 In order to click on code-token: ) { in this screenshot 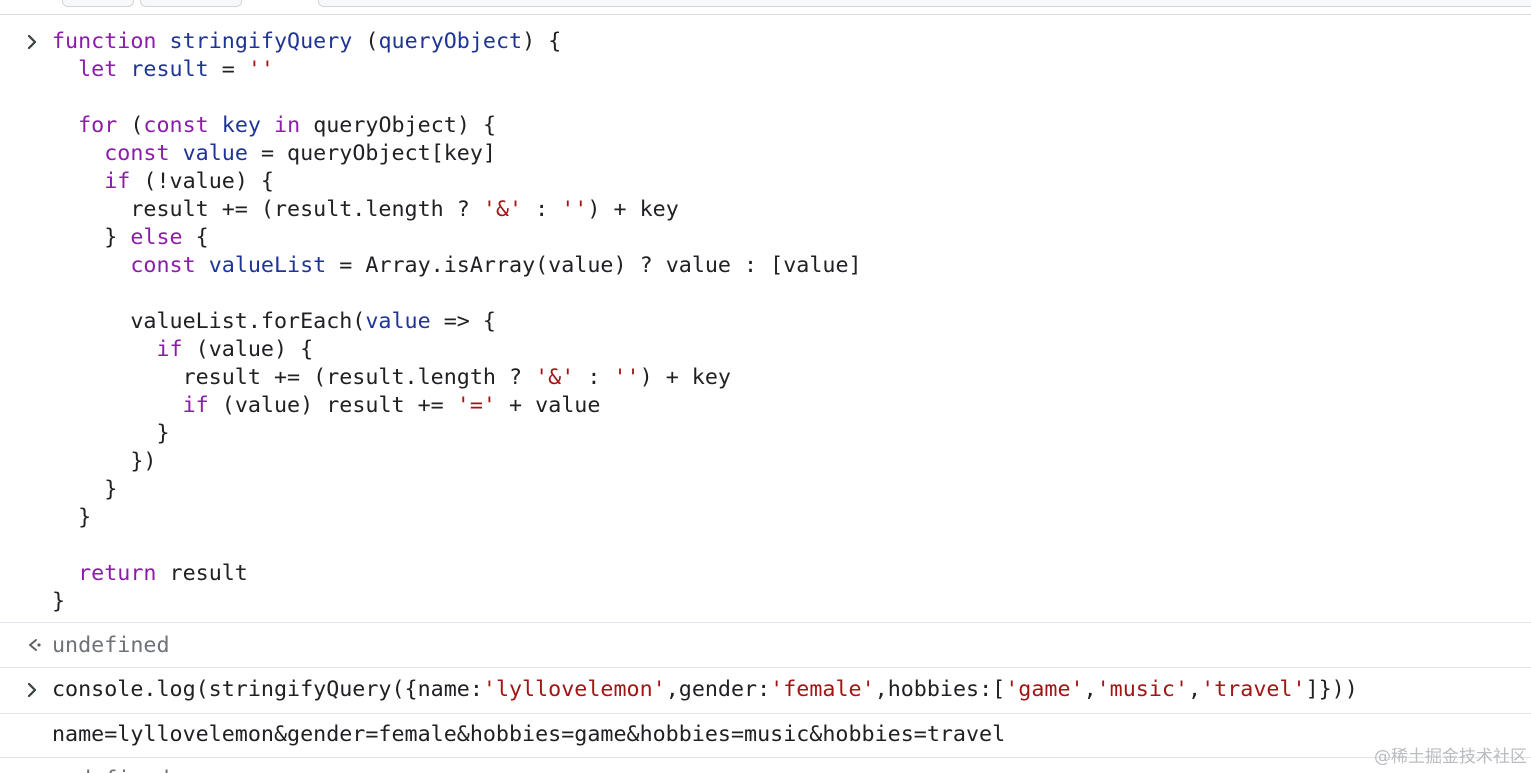, I will do `click(542, 41)`.